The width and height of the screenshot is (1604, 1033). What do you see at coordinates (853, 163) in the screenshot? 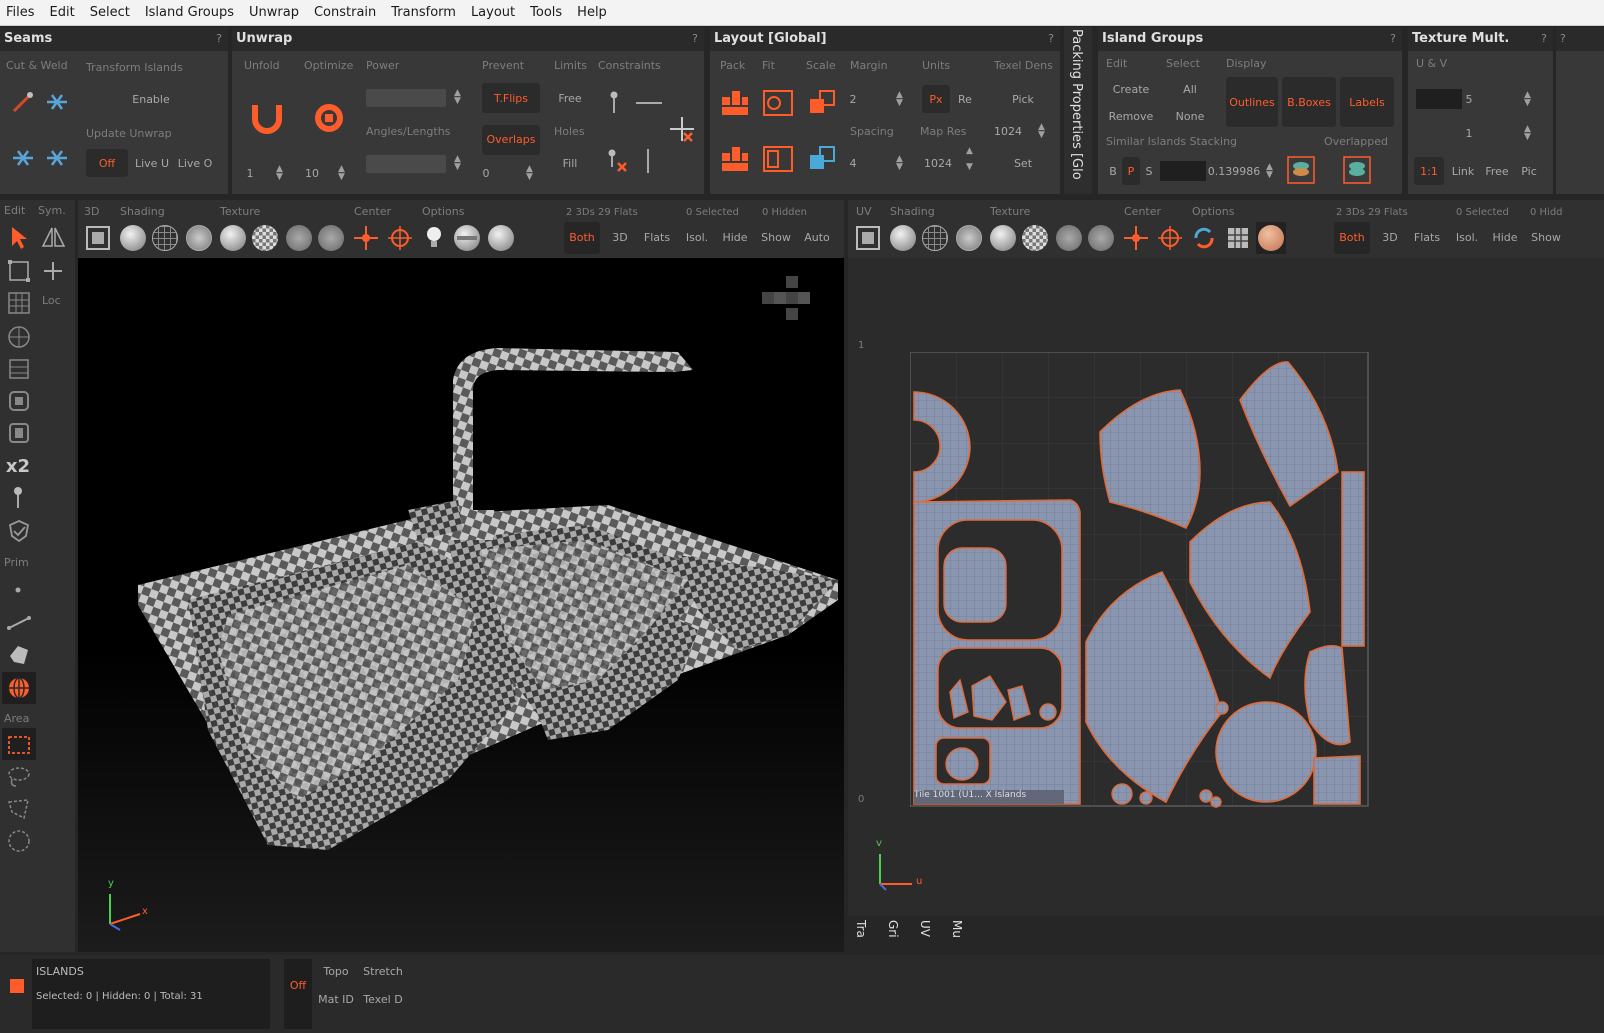
I see `spacing-value: 4` at bounding box center [853, 163].